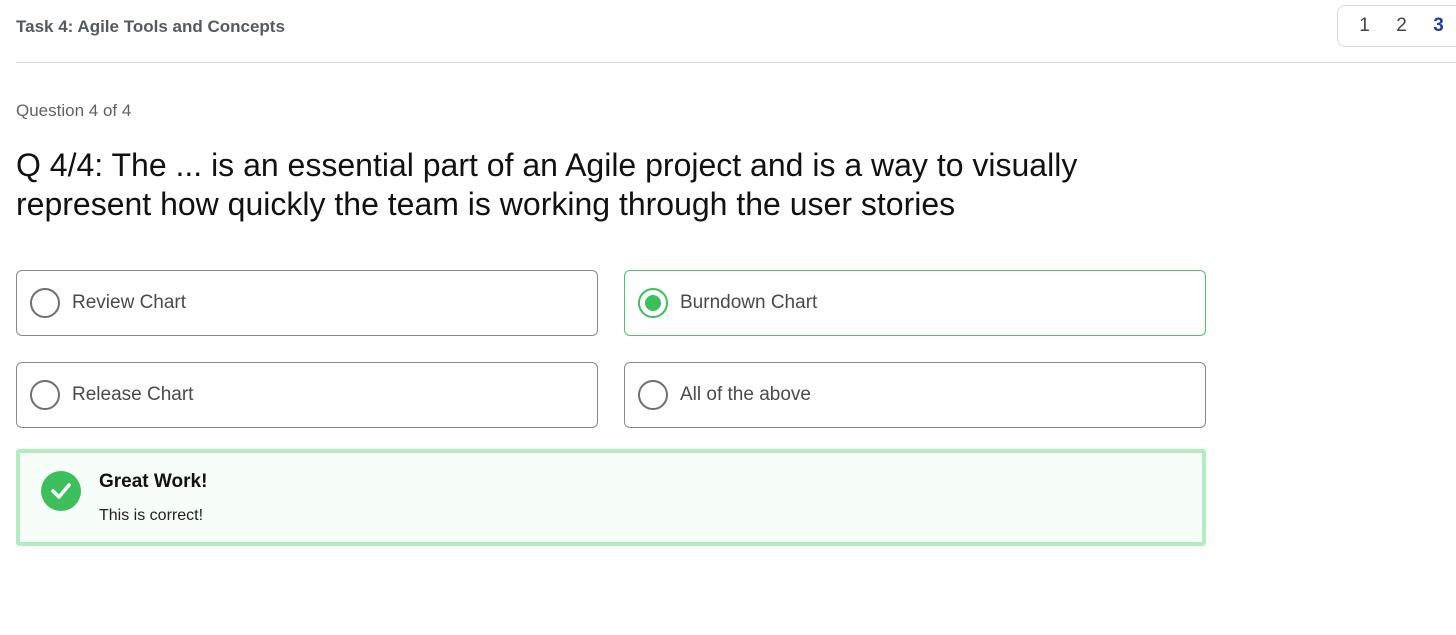 This screenshot has height=635, width=1456. What do you see at coordinates (307, 303) in the screenshot?
I see `option-review-chart: Review Chart` at bounding box center [307, 303].